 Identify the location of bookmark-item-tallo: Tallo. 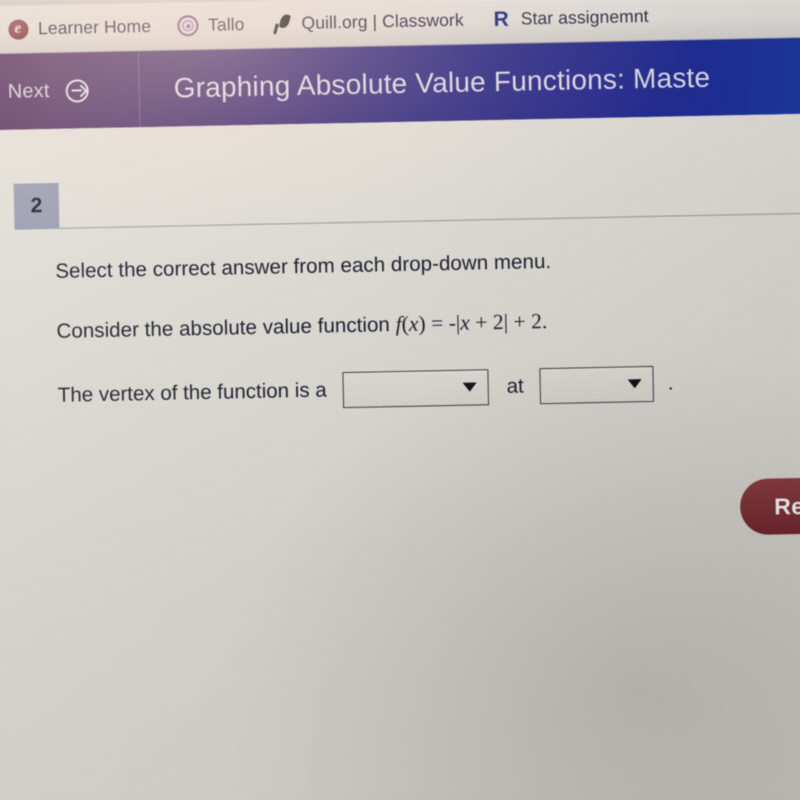
(211, 25).